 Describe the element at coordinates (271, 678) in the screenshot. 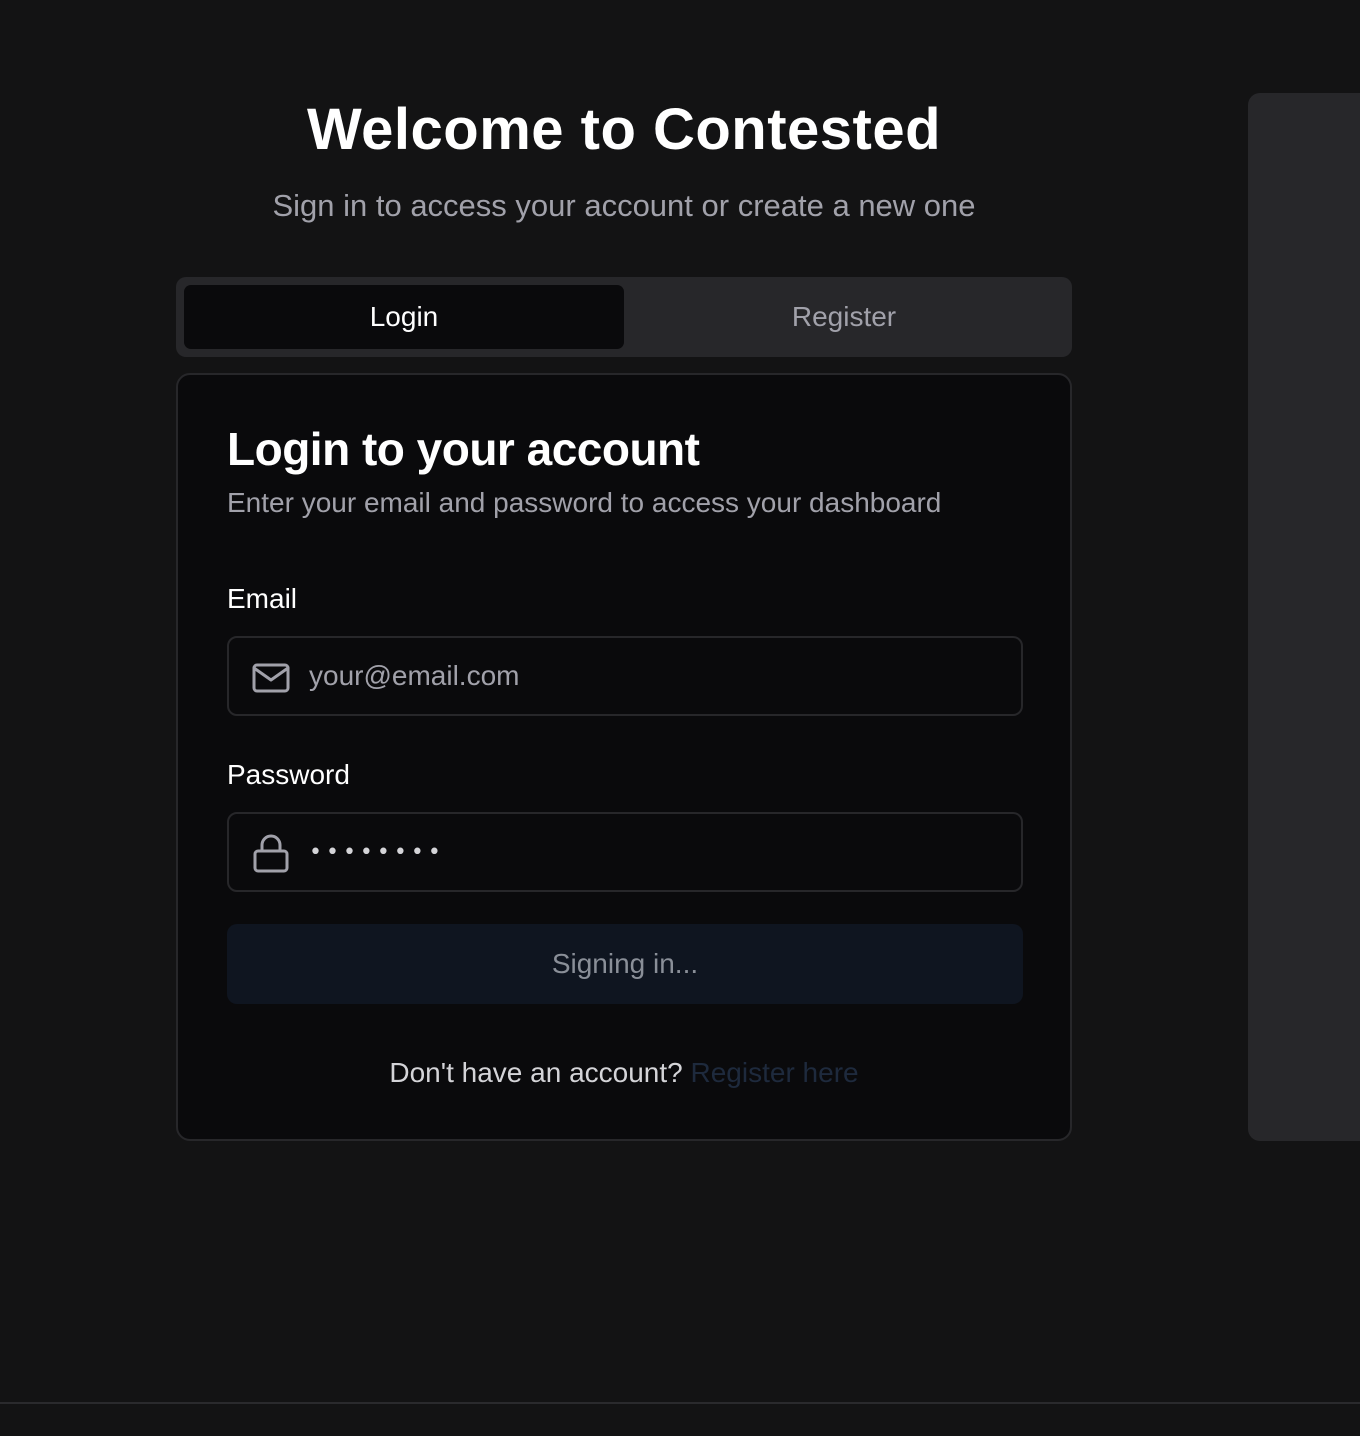

I see `mail-icon` at that location.